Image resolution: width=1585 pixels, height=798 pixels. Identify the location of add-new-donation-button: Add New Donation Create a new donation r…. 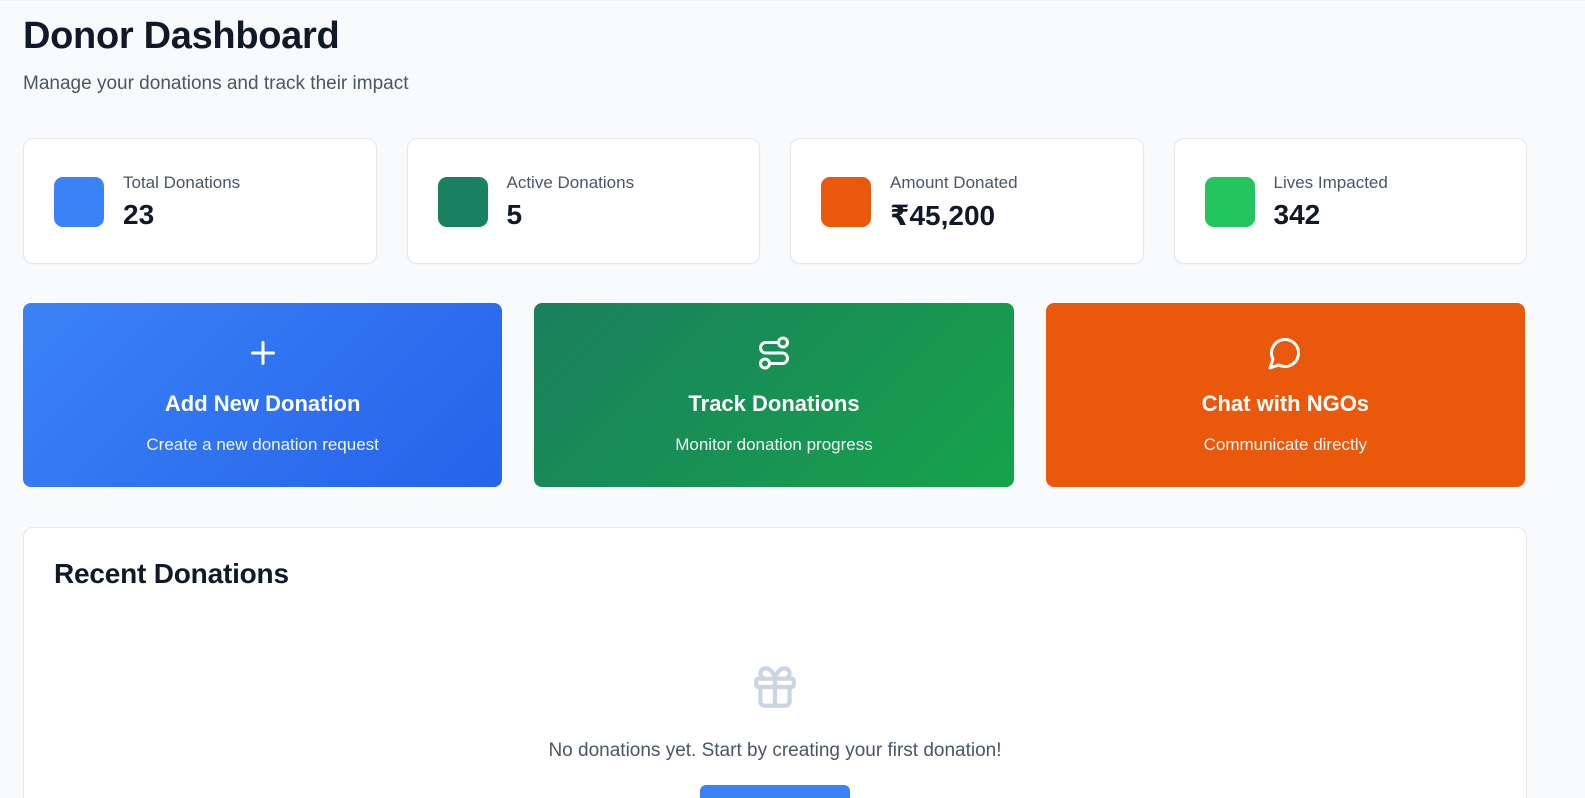
(263, 395).